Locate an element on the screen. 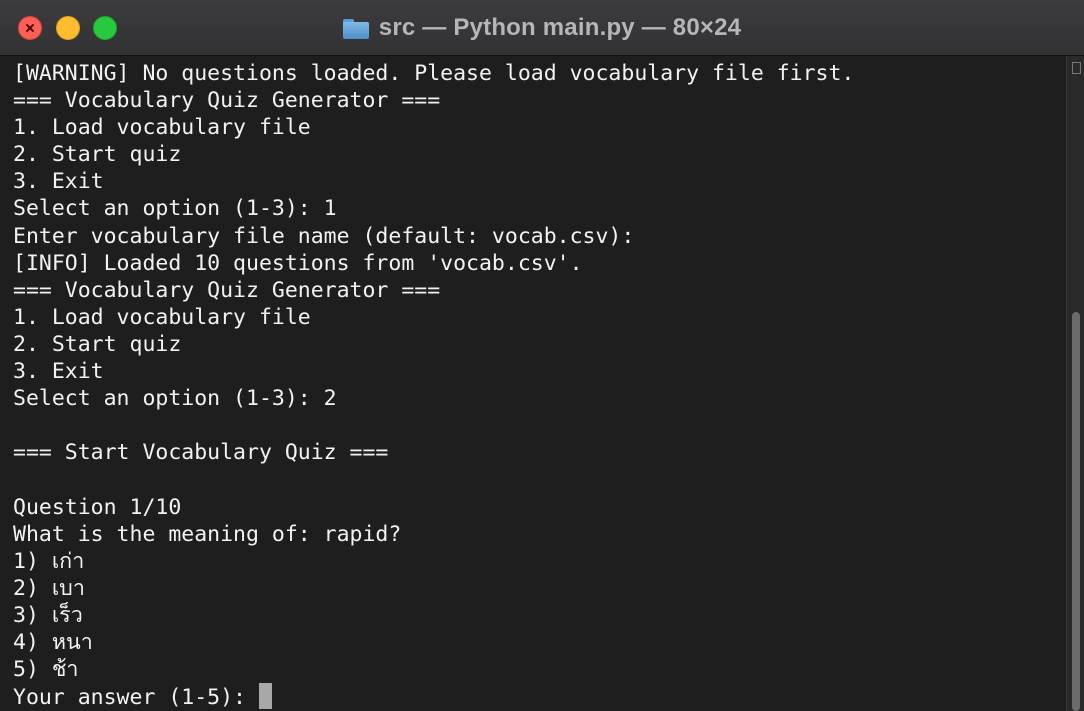 The height and width of the screenshot is (711, 1084). terminal-line: Question 1/10 is located at coordinates (97, 507).